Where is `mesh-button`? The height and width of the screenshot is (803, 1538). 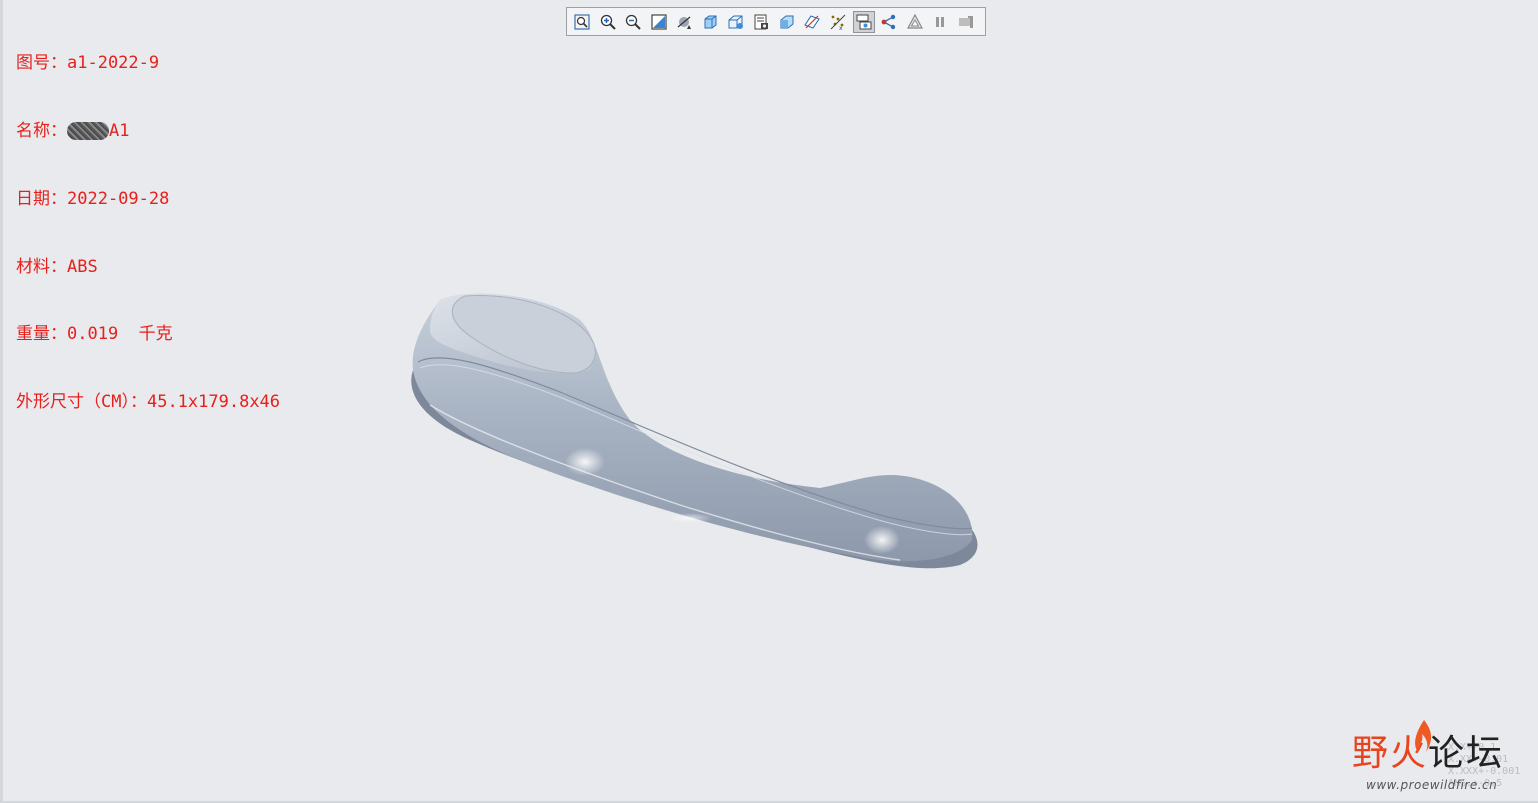
mesh-button is located at coordinates (915, 22).